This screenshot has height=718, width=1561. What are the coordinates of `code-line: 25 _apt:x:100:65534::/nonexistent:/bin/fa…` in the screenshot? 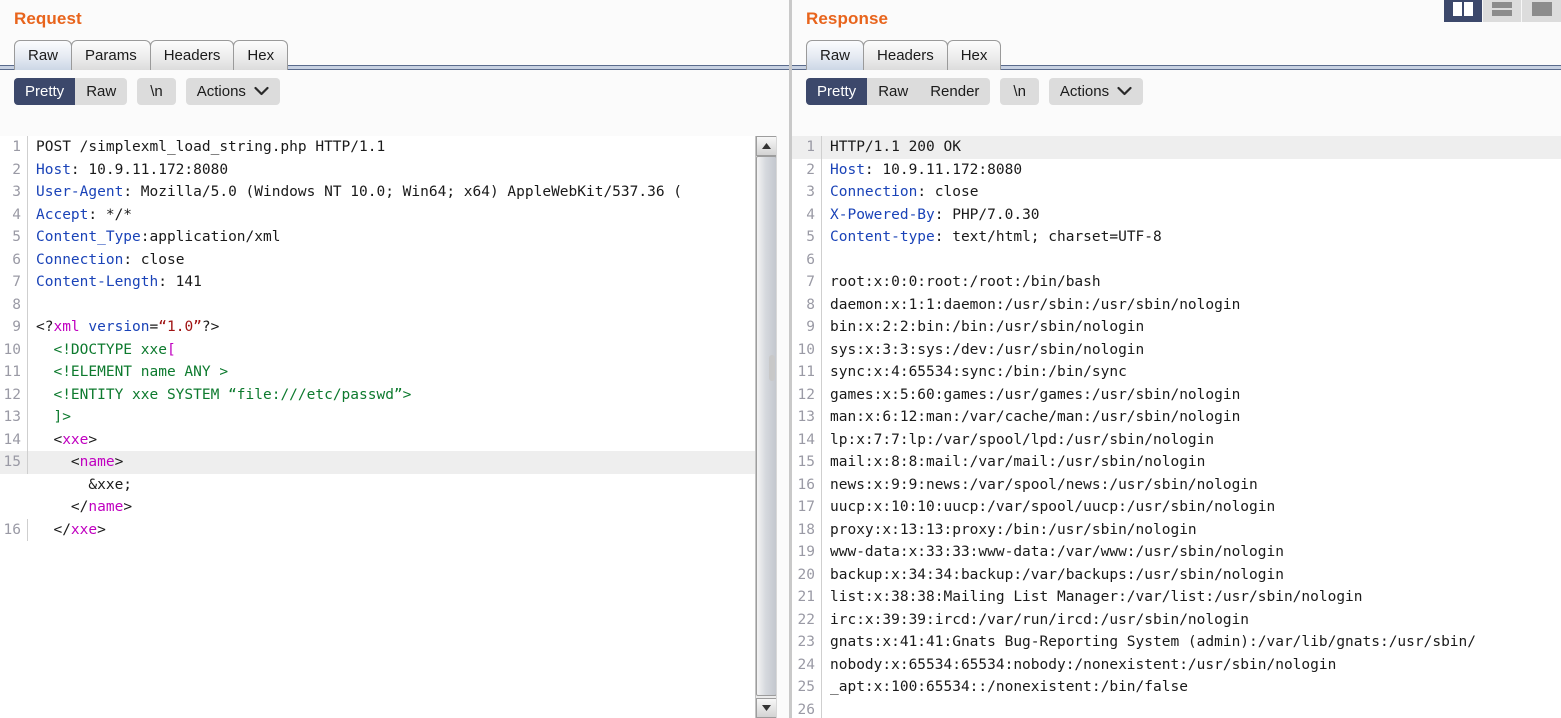 It's located at (1176, 687).